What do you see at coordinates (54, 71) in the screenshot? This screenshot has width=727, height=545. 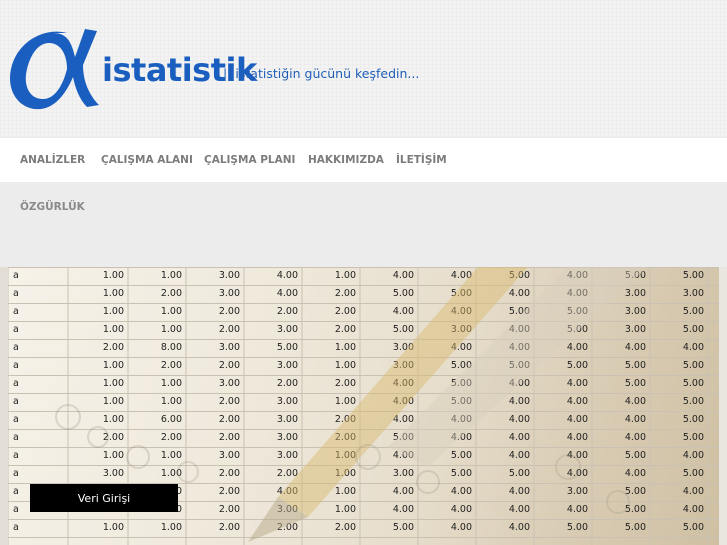 I see `alpha-logo-icon` at bounding box center [54, 71].